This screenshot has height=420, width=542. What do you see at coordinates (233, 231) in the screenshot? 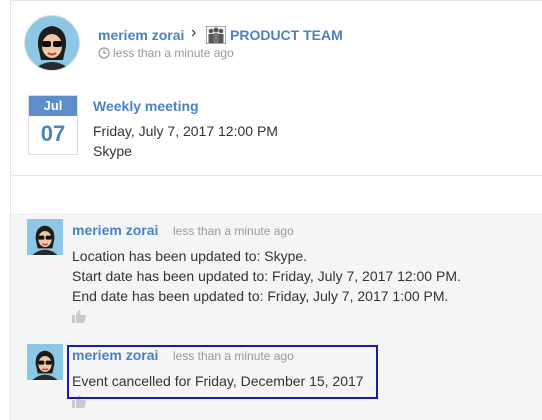
I see `comment-timestamp: less than a minute ago` at bounding box center [233, 231].